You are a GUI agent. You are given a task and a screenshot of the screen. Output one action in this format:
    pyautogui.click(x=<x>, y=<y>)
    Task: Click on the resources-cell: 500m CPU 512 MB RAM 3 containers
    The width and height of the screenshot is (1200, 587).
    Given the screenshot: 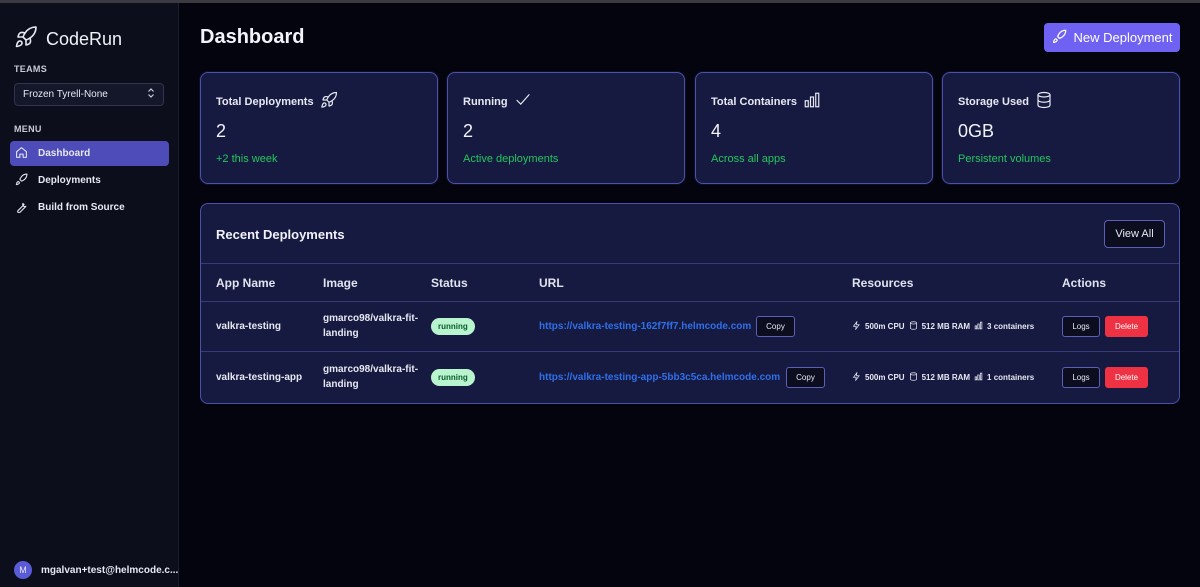 What is the action you would take?
    pyautogui.click(x=943, y=326)
    